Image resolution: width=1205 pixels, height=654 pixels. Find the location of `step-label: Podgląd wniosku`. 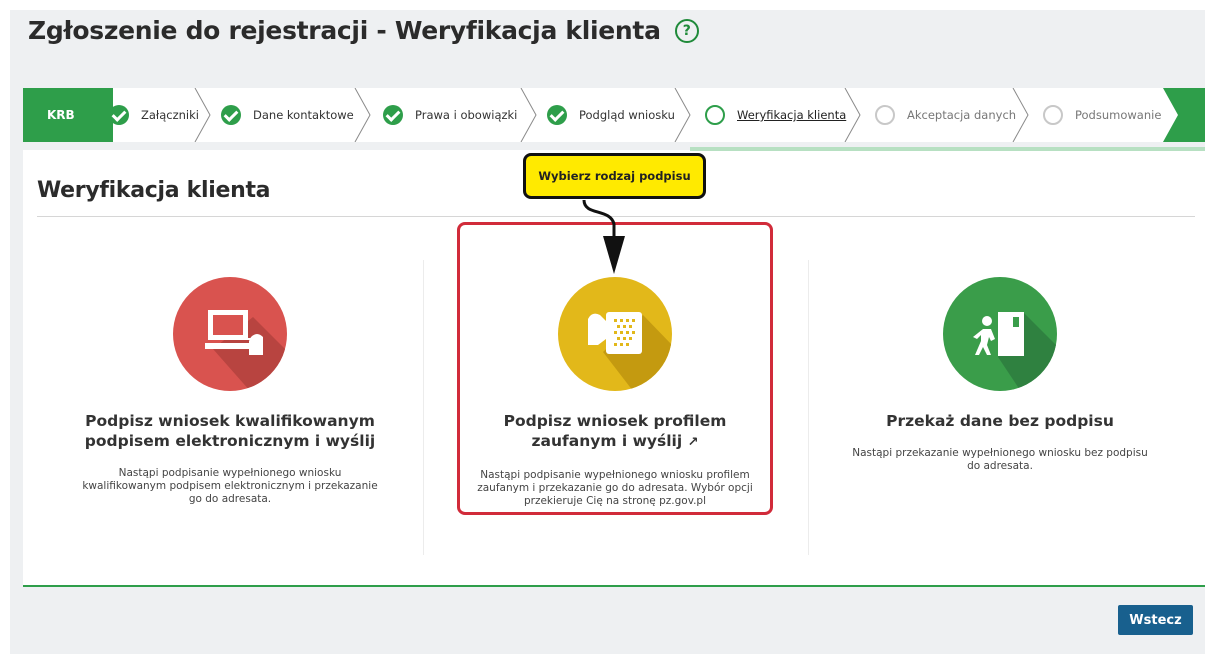

step-label: Podgląd wniosku is located at coordinates (627, 115).